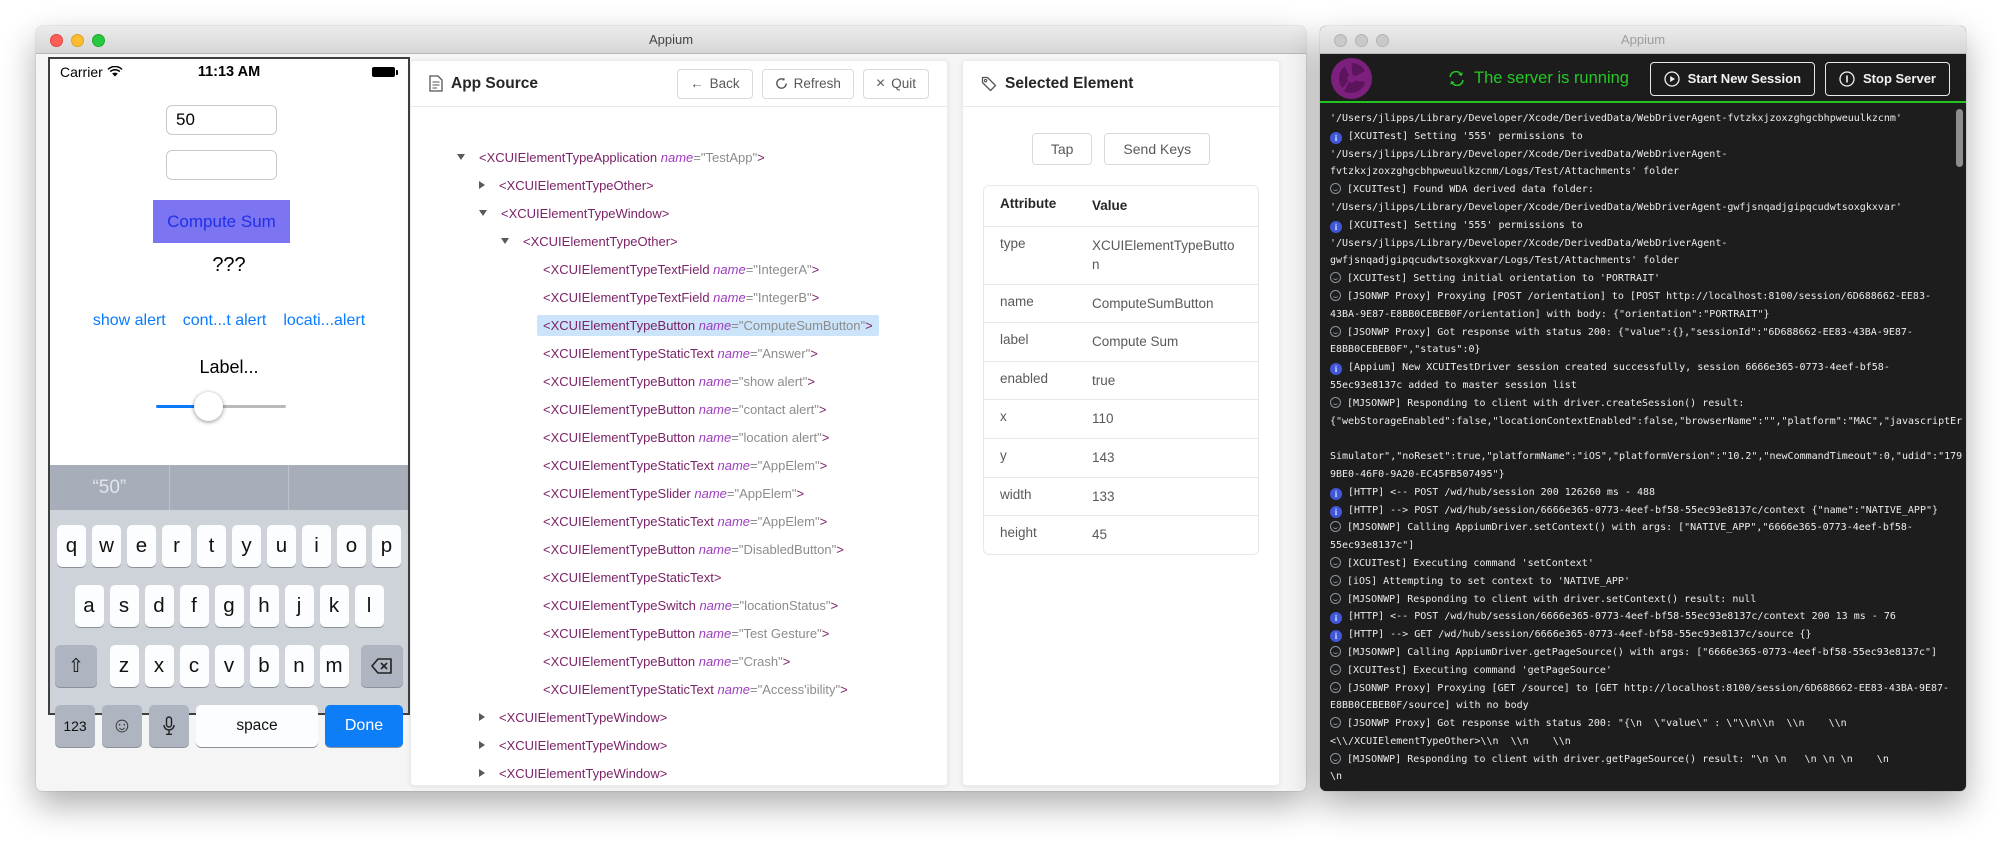  What do you see at coordinates (194, 666) in the screenshot?
I see `letter-key: c` at bounding box center [194, 666].